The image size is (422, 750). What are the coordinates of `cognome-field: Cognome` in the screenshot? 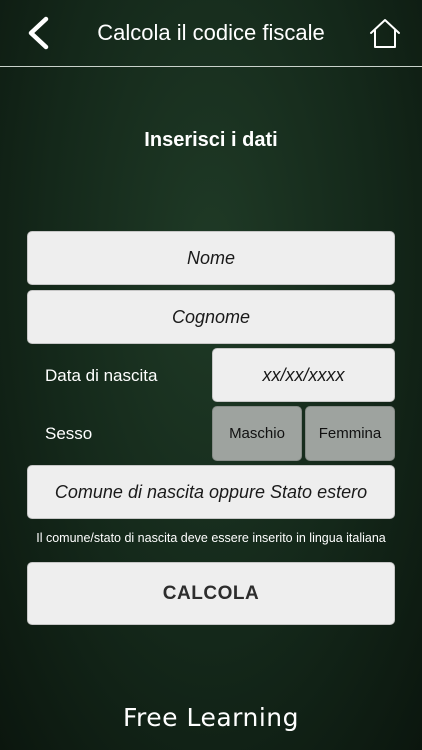 It's located at (211, 317).